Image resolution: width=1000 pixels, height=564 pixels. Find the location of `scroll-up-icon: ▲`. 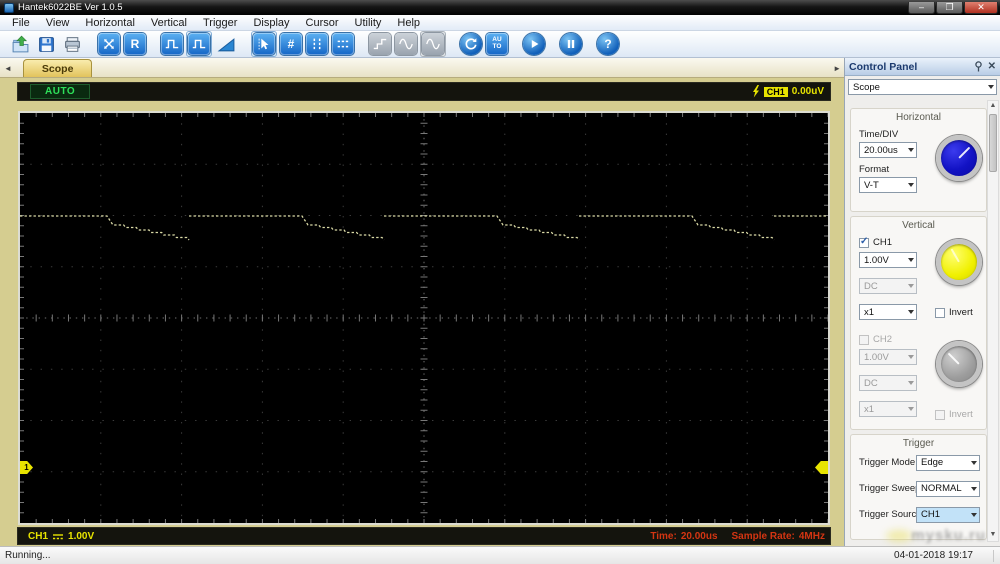

scroll-up-icon: ▲ is located at coordinates (993, 106).